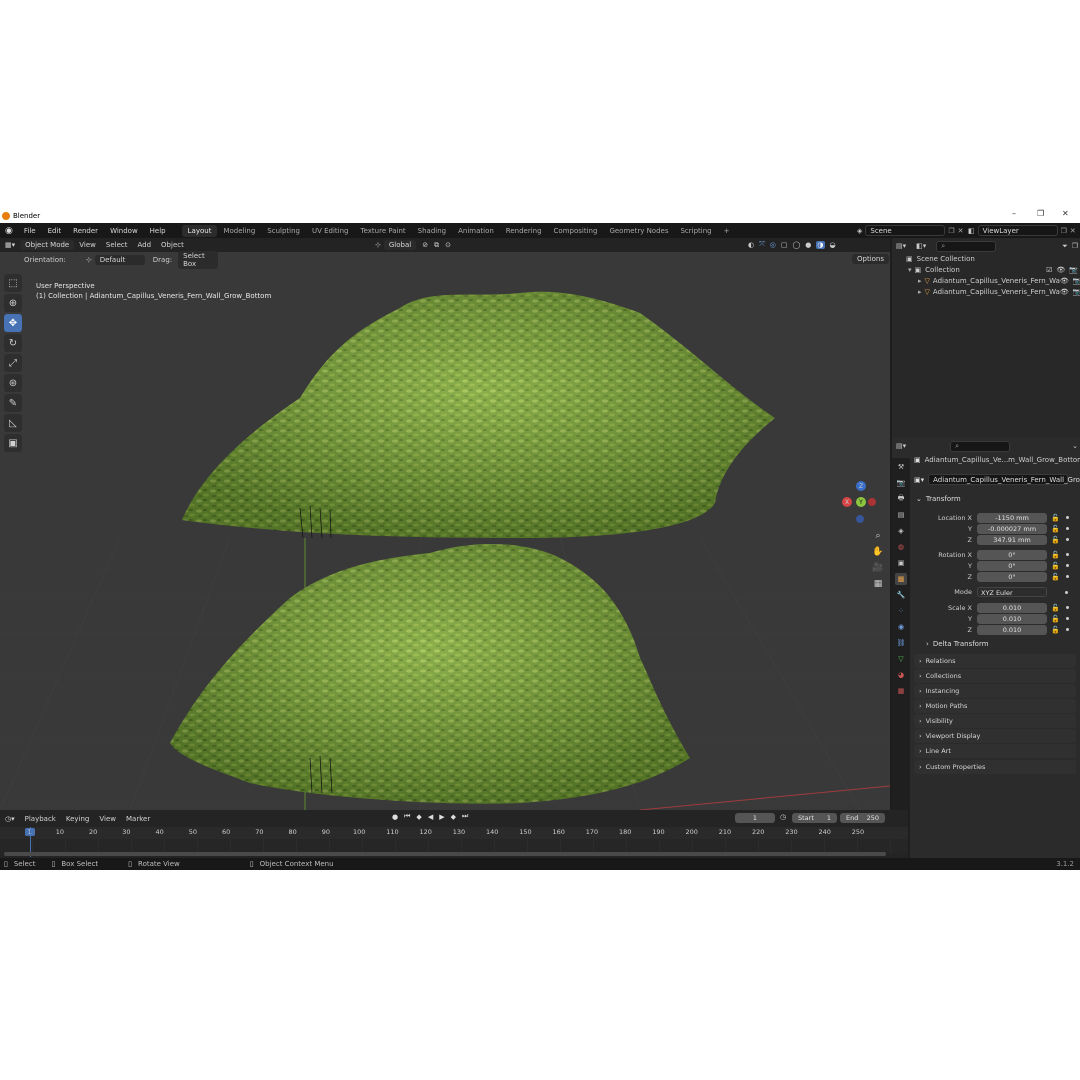 The height and width of the screenshot is (1080, 1080). What do you see at coordinates (465, 816) in the screenshot?
I see `jump-end-icon: ⏭` at bounding box center [465, 816].